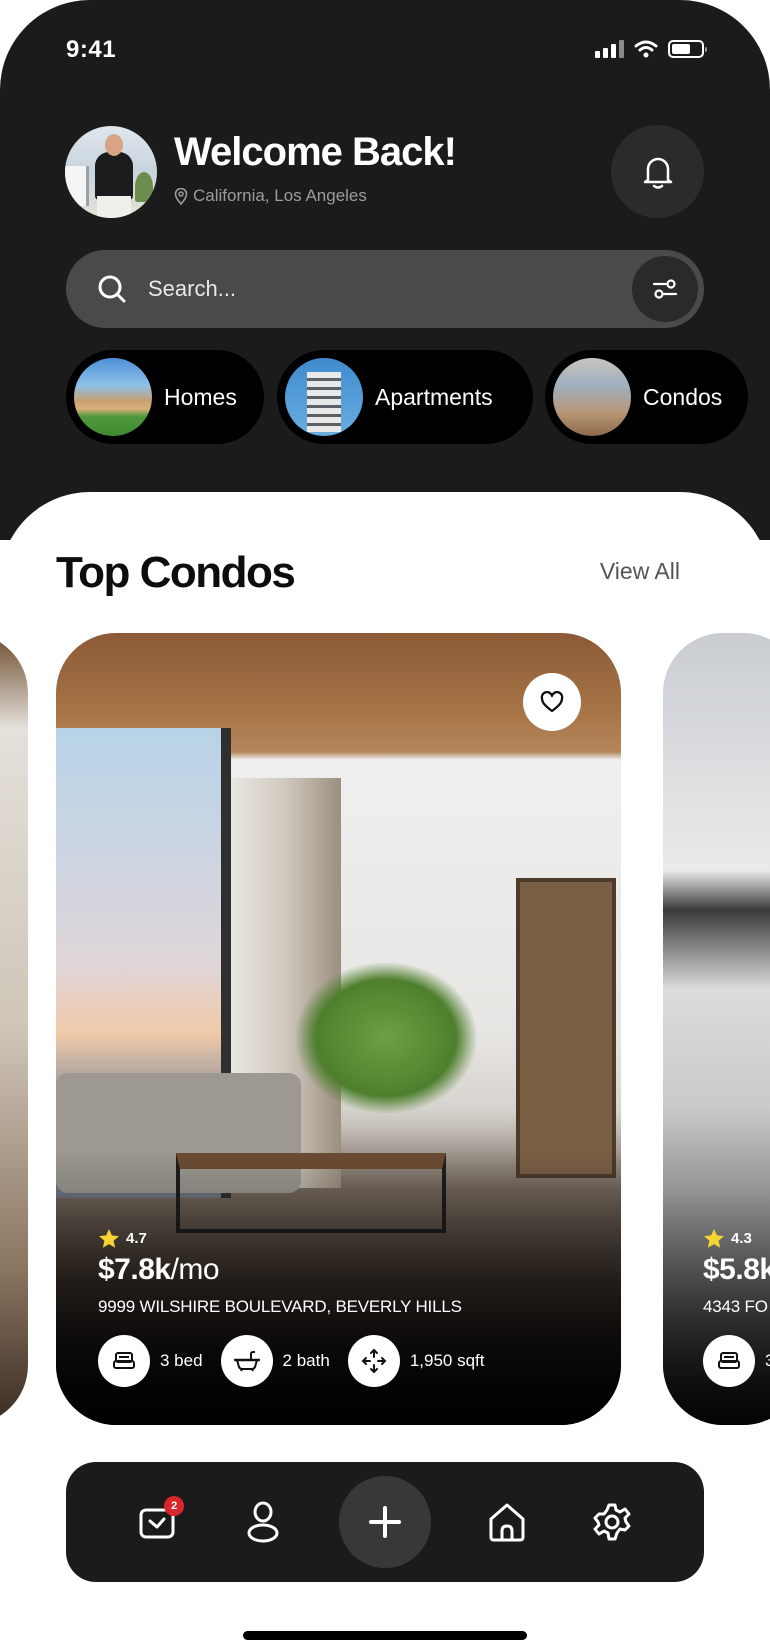 The image size is (770, 1652). What do you see at coordinates (385, 1635) in the screenshot?
I see `home-indicator` at bounding box center [385, 1635].